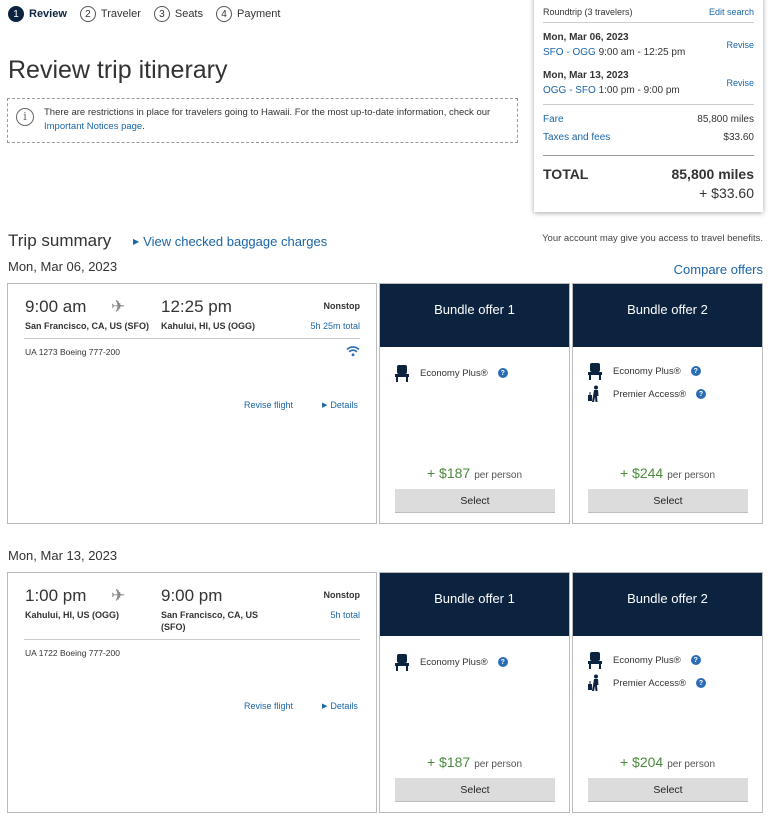 Image resolution: width=769 pixels, height=818 pixels. I want to click on price-amount: + $244, so click(641, 473).